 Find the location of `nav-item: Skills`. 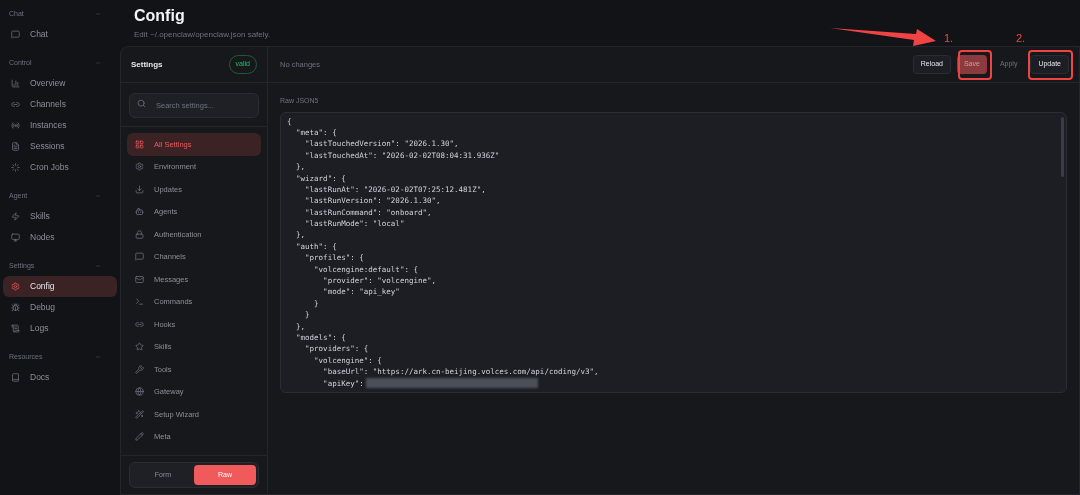

nav-item: Skills is located at coordinates (60, 216).